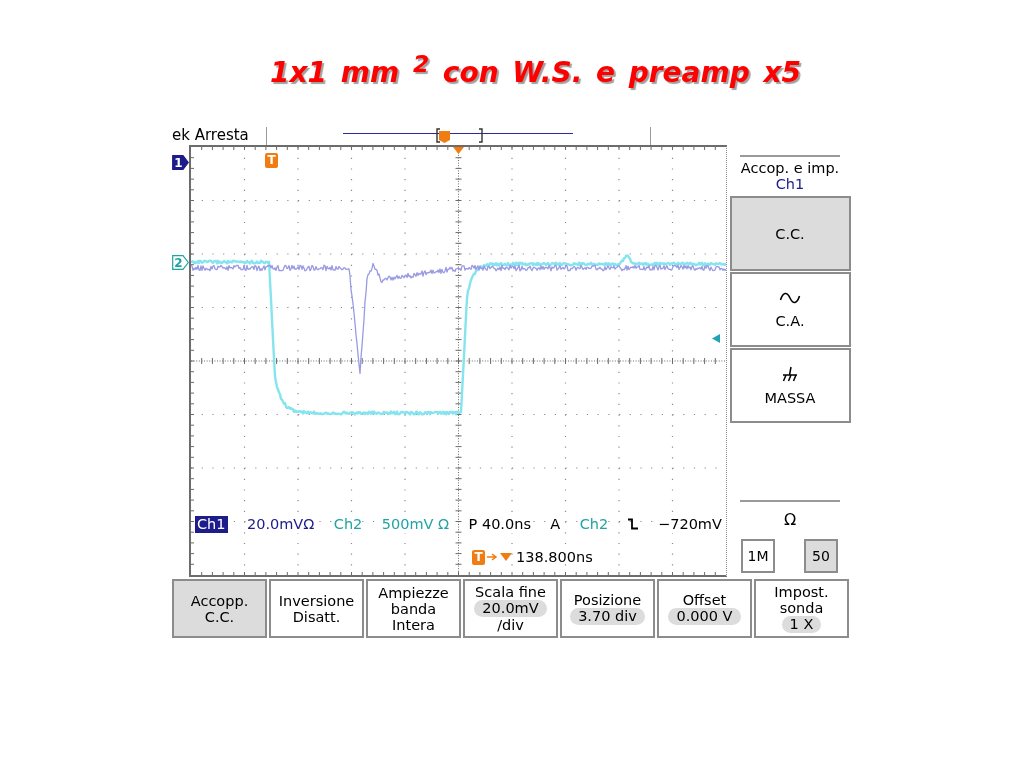  I want to click on right-arrow-icon, so click(492, 557).